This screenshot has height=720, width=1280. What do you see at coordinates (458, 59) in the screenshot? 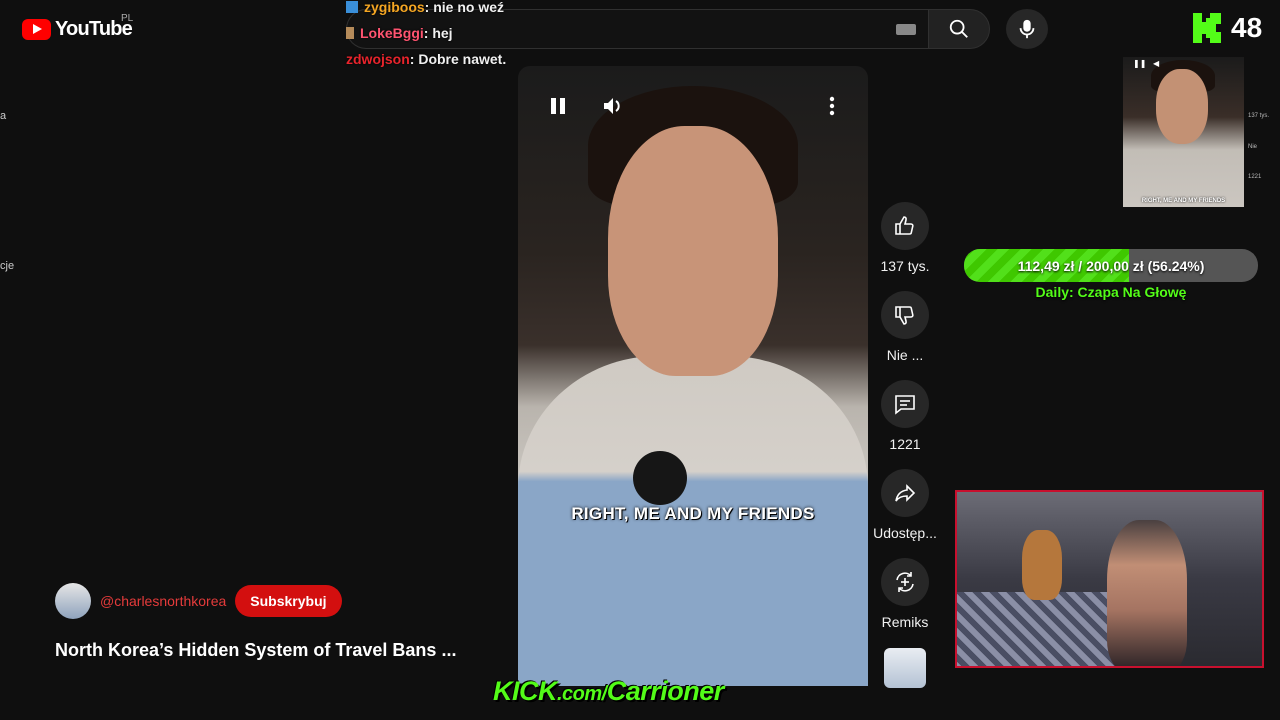
I see `chat-text: : Dobre nawet.` at bounding box center [458, 59].